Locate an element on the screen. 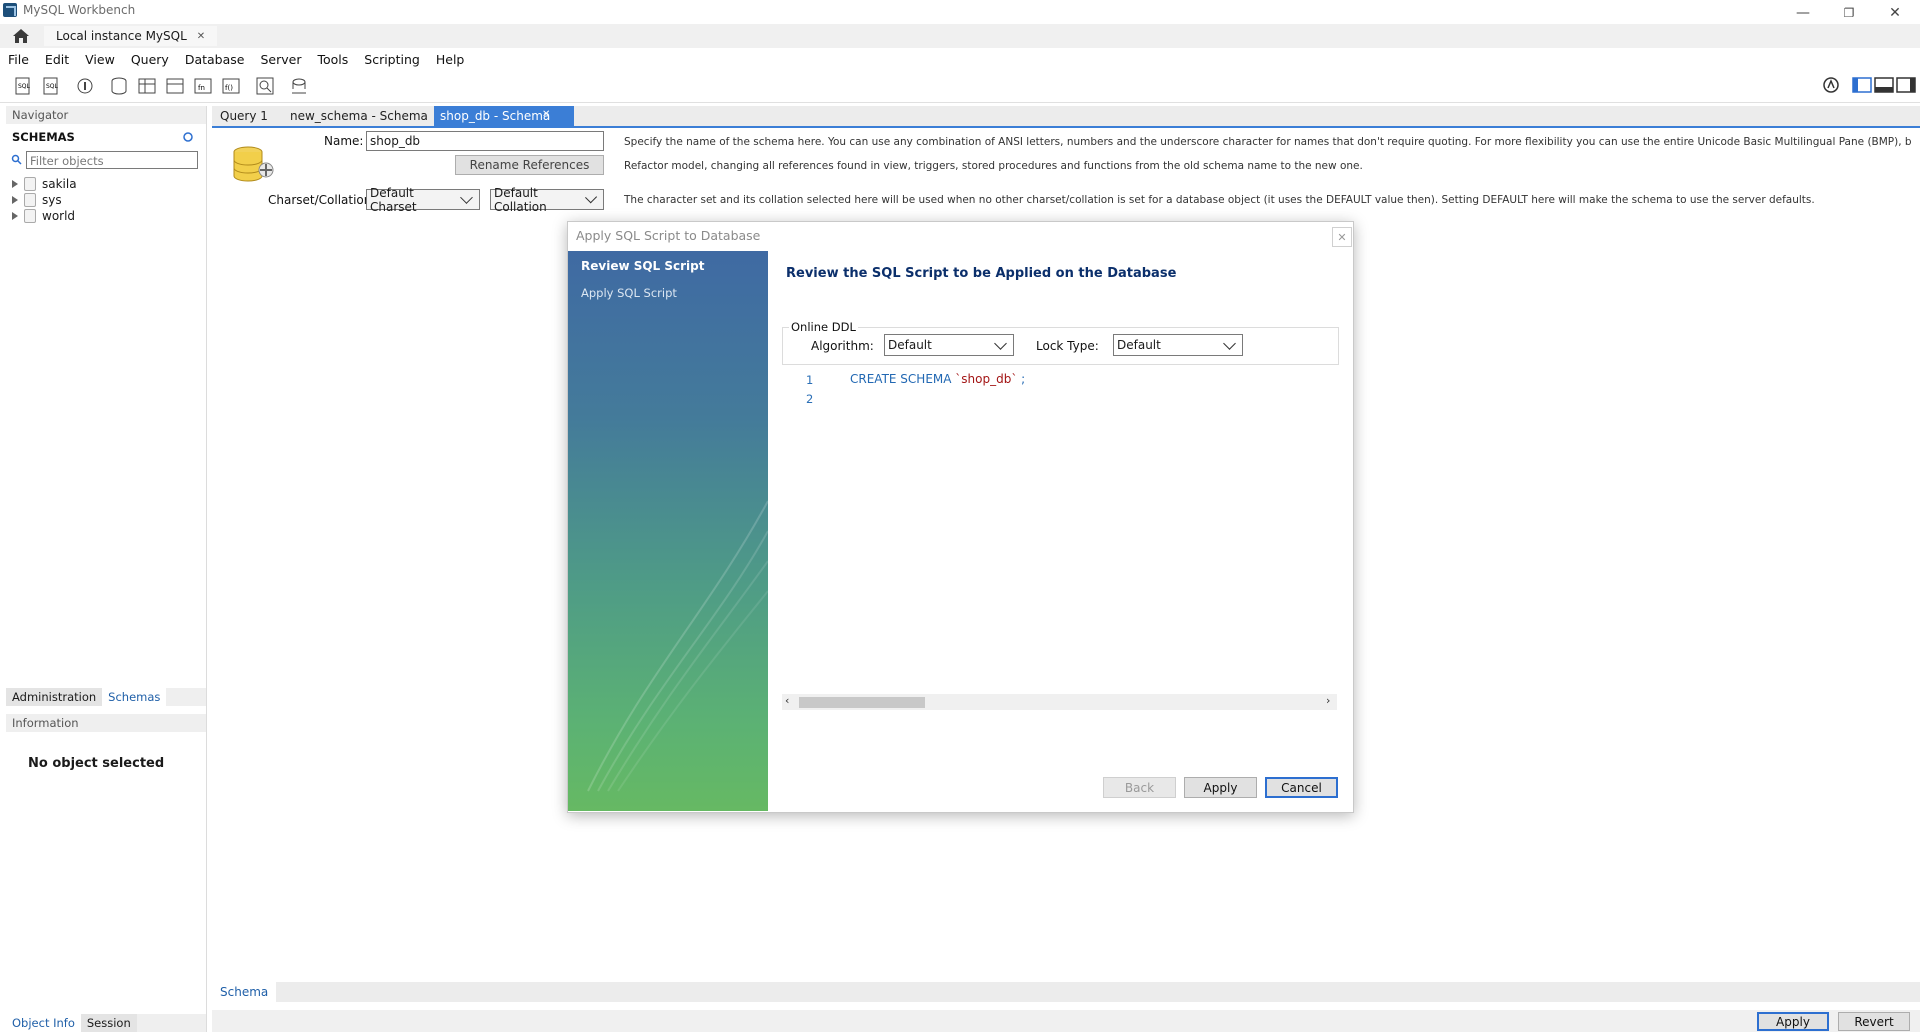  dialog-close-icon: ✕ is located at coordinates (1342, 237).